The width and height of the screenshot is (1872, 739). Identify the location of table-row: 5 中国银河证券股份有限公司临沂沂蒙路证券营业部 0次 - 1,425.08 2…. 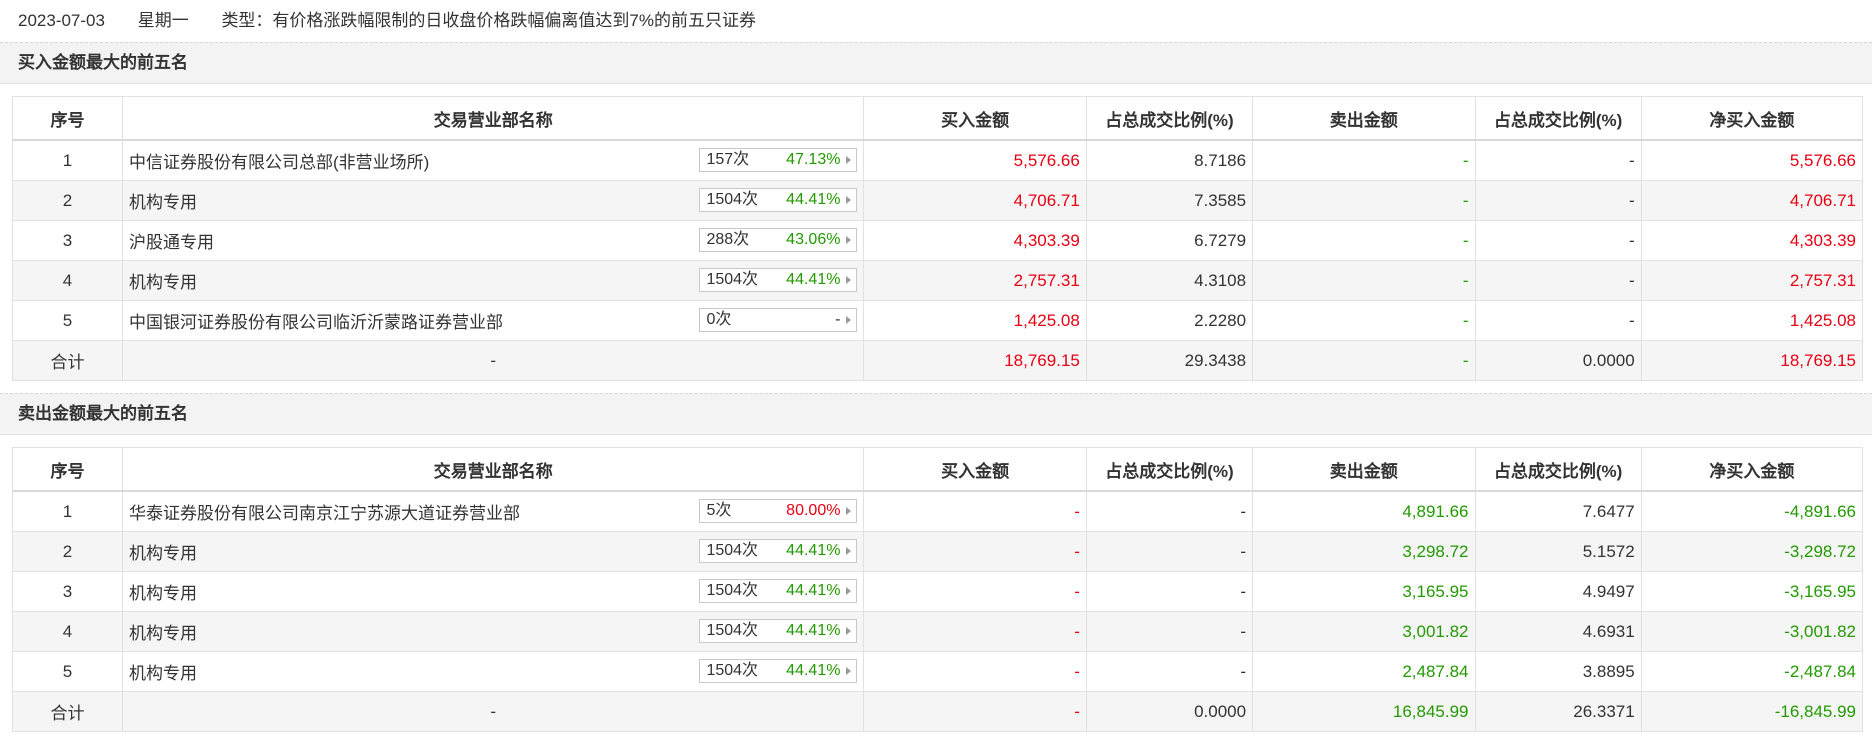
(937, 320).